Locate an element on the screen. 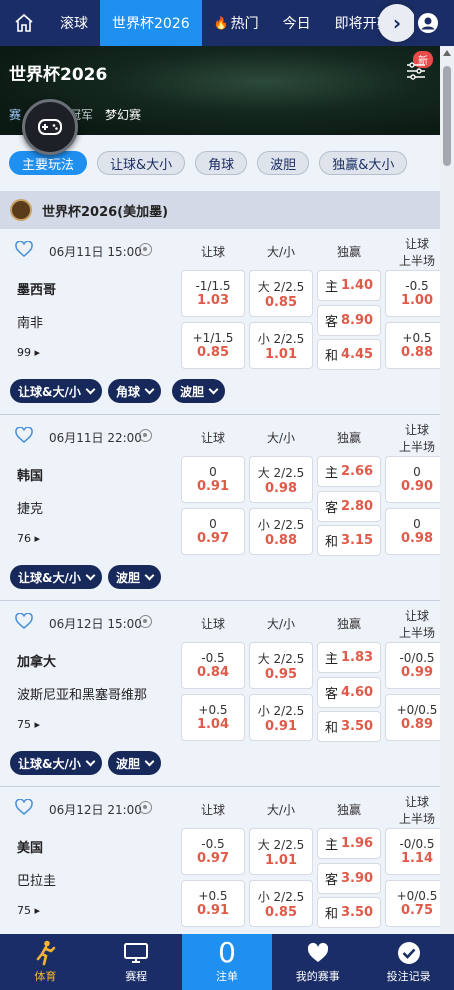 The height and width of the screenshot is (990, 454). odds-cell-moneyline-home: 主 1.96 is located at coordinates (349, 843).